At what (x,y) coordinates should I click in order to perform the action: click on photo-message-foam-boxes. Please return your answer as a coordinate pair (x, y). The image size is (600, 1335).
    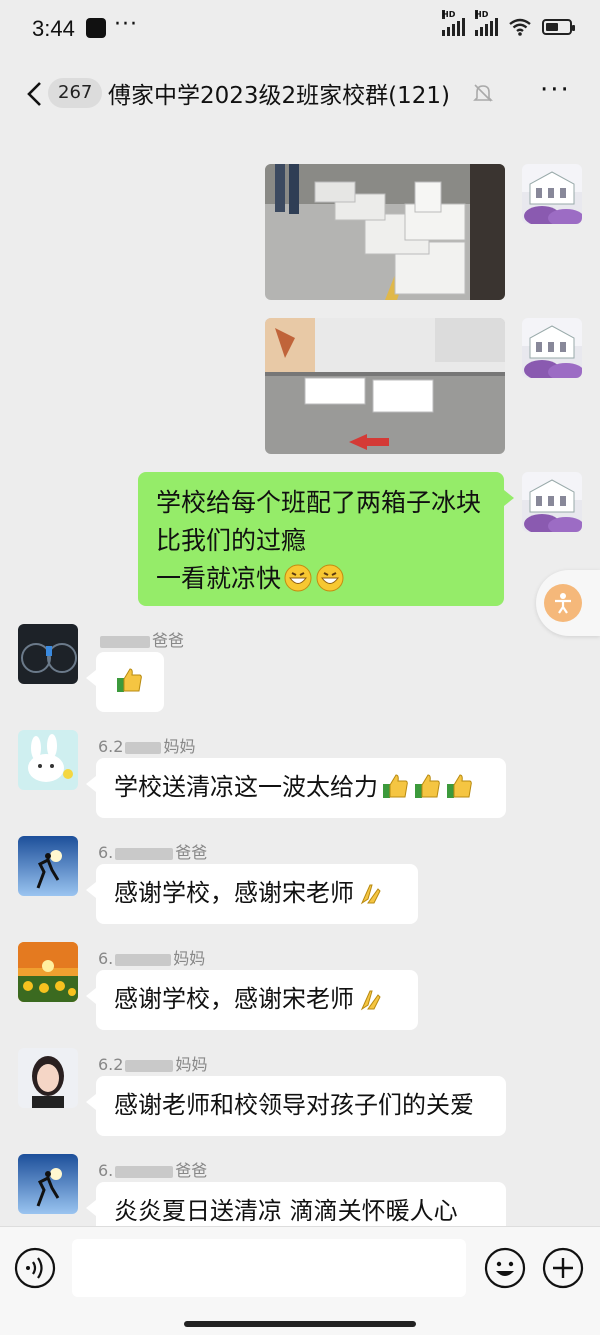
    Looking at the image, I should click on (385, 232).